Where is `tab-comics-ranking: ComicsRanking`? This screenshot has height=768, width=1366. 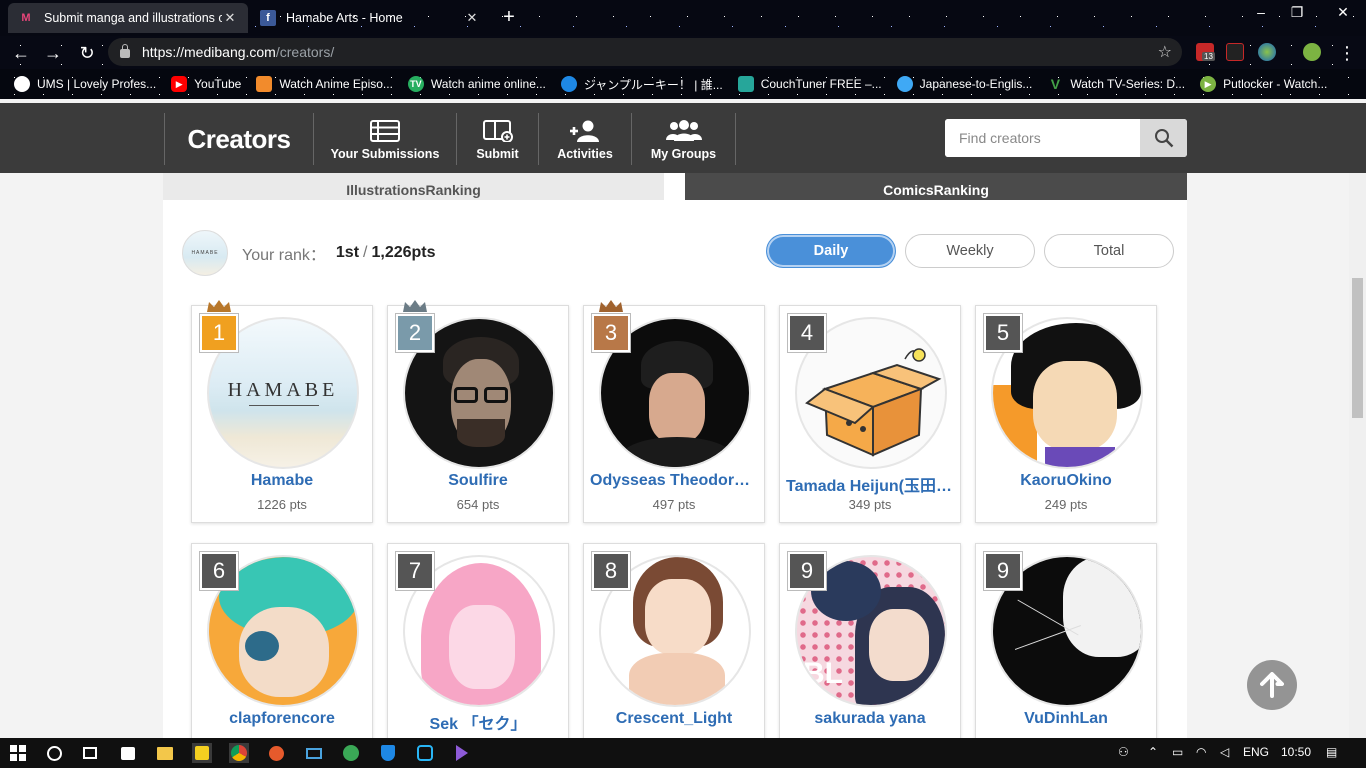 tab-comics-ranking: ComicsRanking is located at coordinates (936, 186).